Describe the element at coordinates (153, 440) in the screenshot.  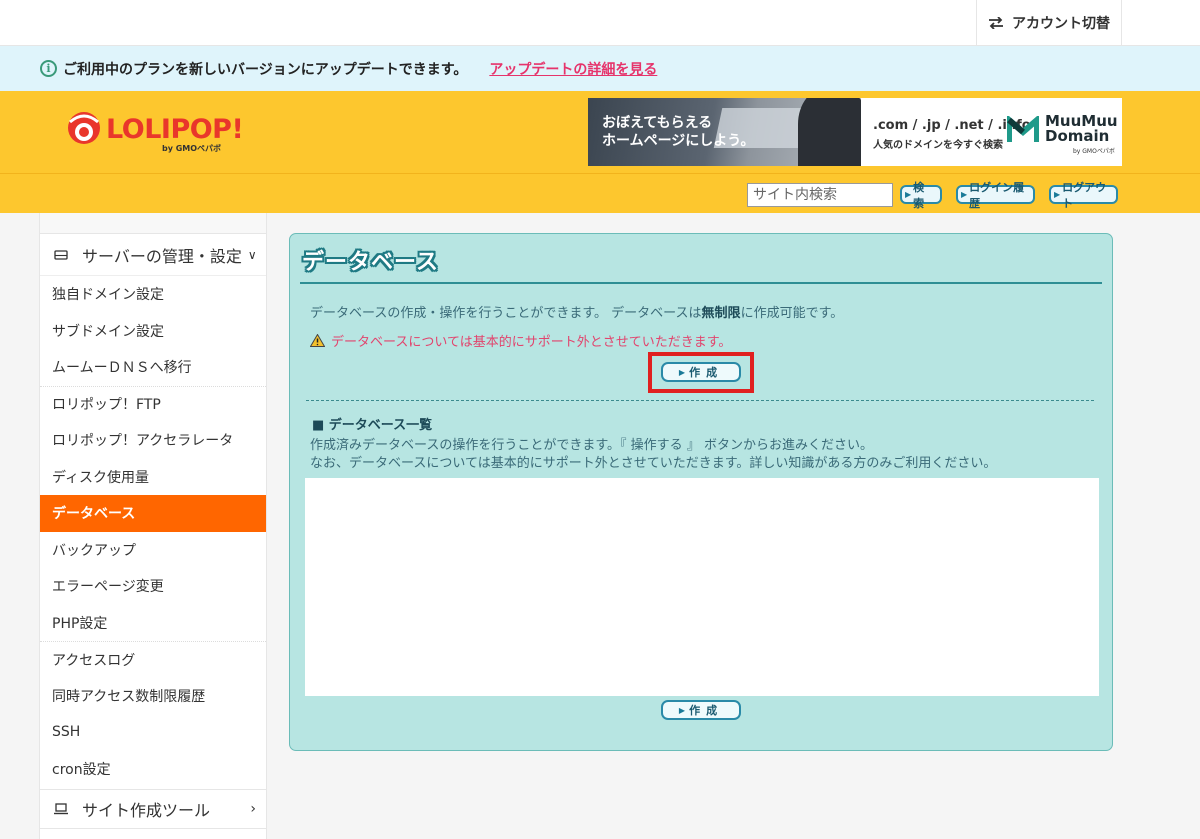
I see `sidebar-item-accelerator: ロリポップ！アクセラレータ` at that location.